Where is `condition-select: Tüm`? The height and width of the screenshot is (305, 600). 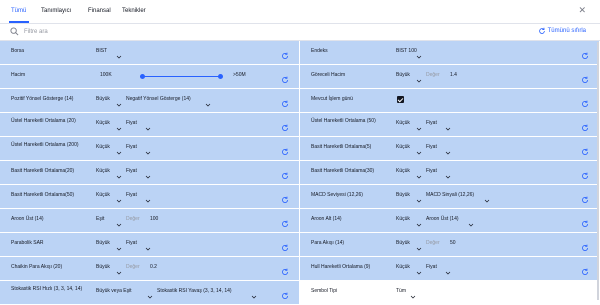 condition-select: Tüm is located at coordinates (401, 291).